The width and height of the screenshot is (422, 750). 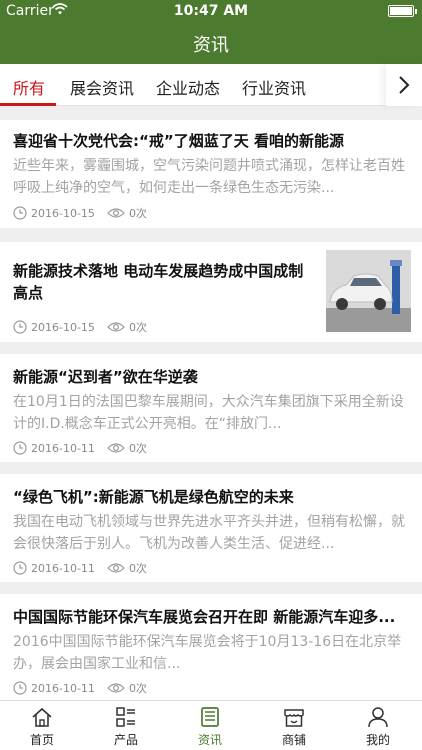 I want to click on tab-bar-store: 商铺, so click(x=294, y=725).